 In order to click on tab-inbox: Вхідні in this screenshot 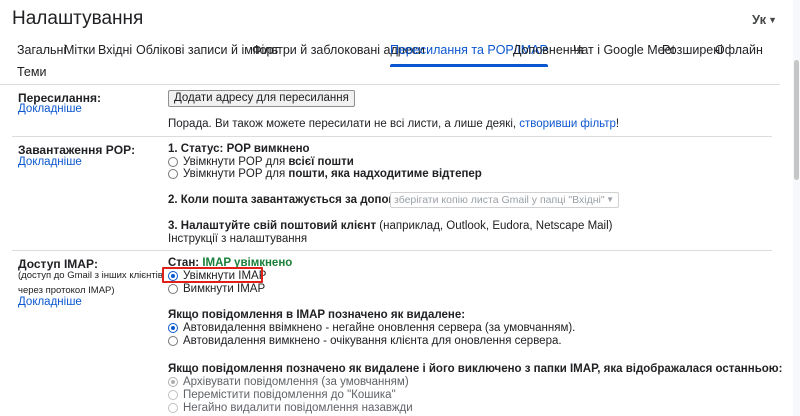, I will do `click(115, 50)`.